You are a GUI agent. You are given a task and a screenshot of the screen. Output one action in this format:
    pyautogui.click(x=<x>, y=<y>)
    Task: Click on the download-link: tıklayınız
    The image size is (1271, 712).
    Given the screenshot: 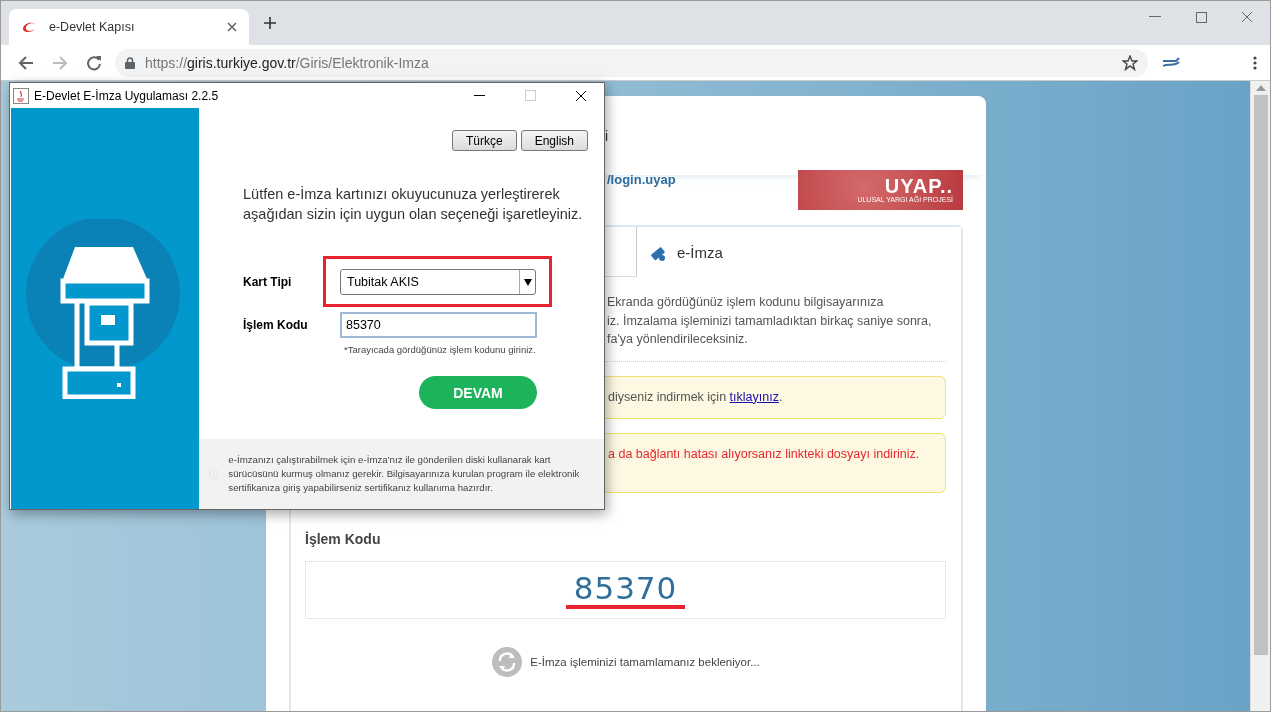 What is the action you would take?
    pyautogui.click(x=754, y=396)
    